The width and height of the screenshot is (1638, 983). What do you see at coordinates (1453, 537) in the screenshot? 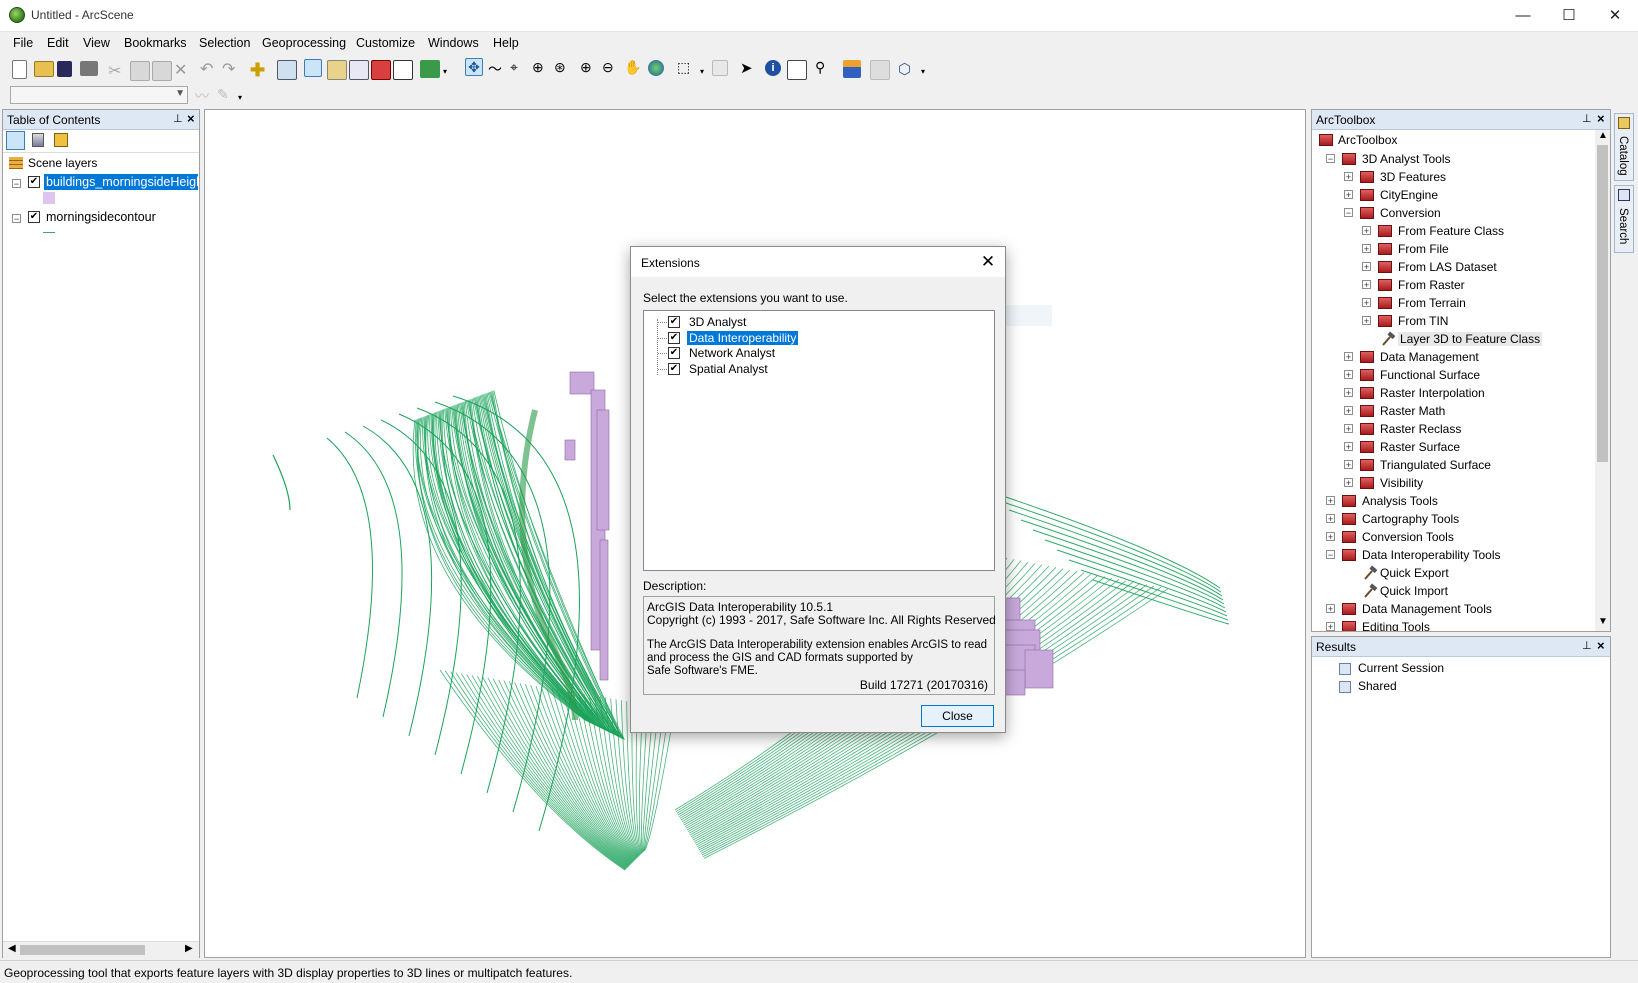
I see `toolbox-tree-item: + Conversion Tools` at bounding box center [1453, 537].